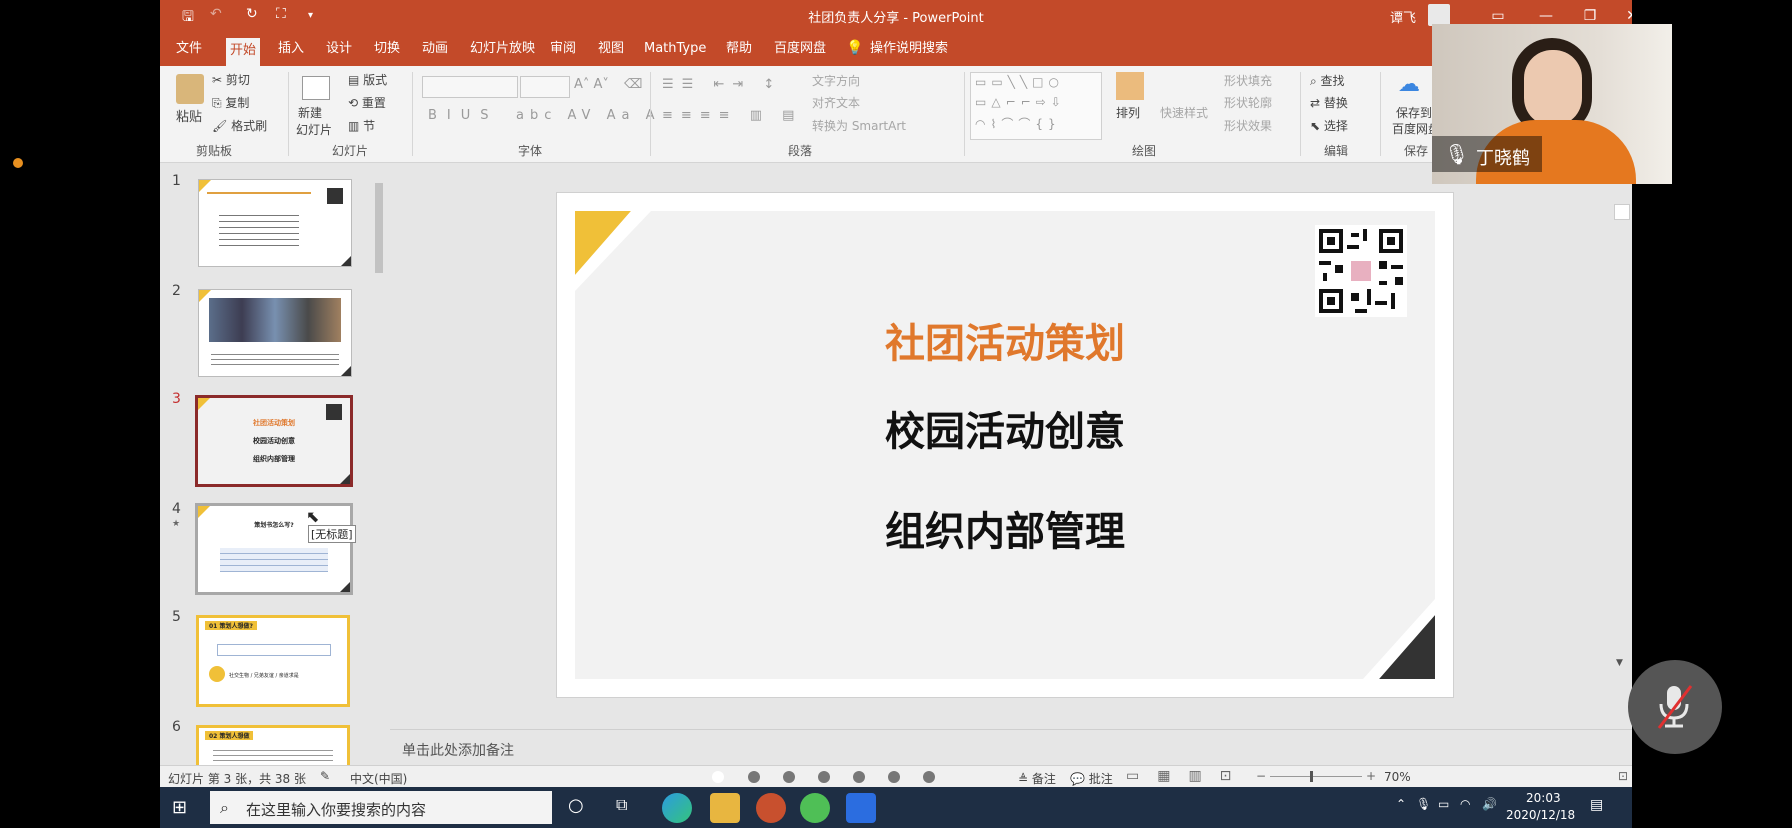  Describe the element at coordinates (861, 808) in the screenshot. I see `meeting-app-icon` at that location.